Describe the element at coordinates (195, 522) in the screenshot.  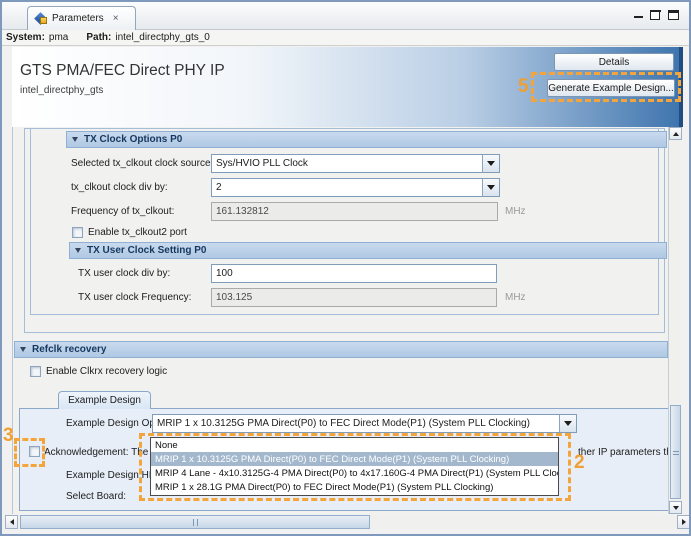
I see `horizontal-scrollbar-thumb` at that location.